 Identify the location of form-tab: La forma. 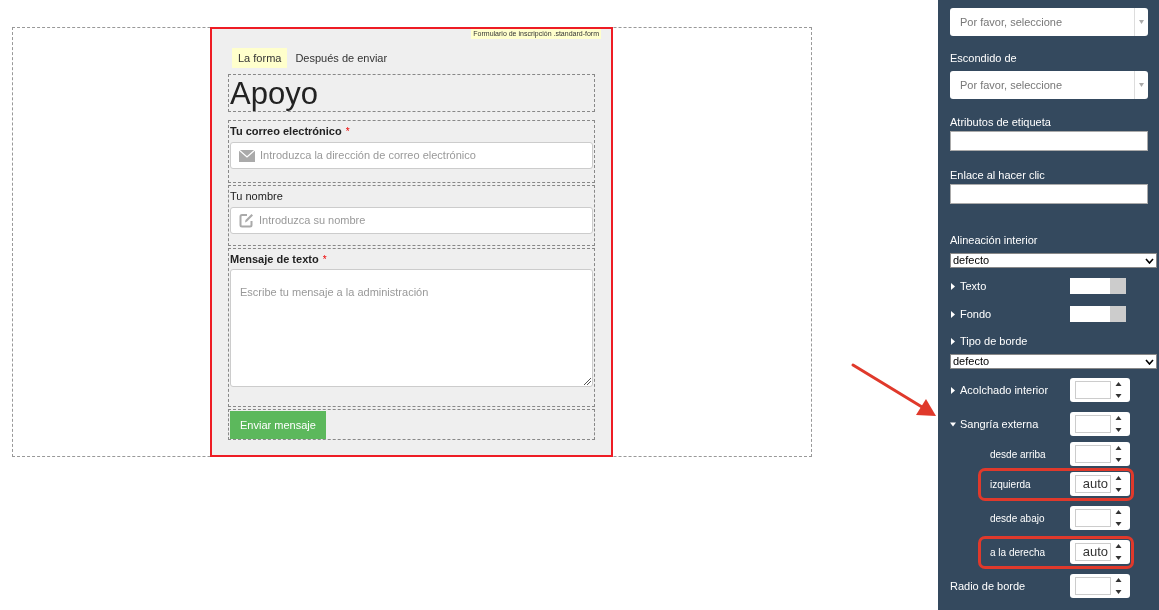
(260, 58).